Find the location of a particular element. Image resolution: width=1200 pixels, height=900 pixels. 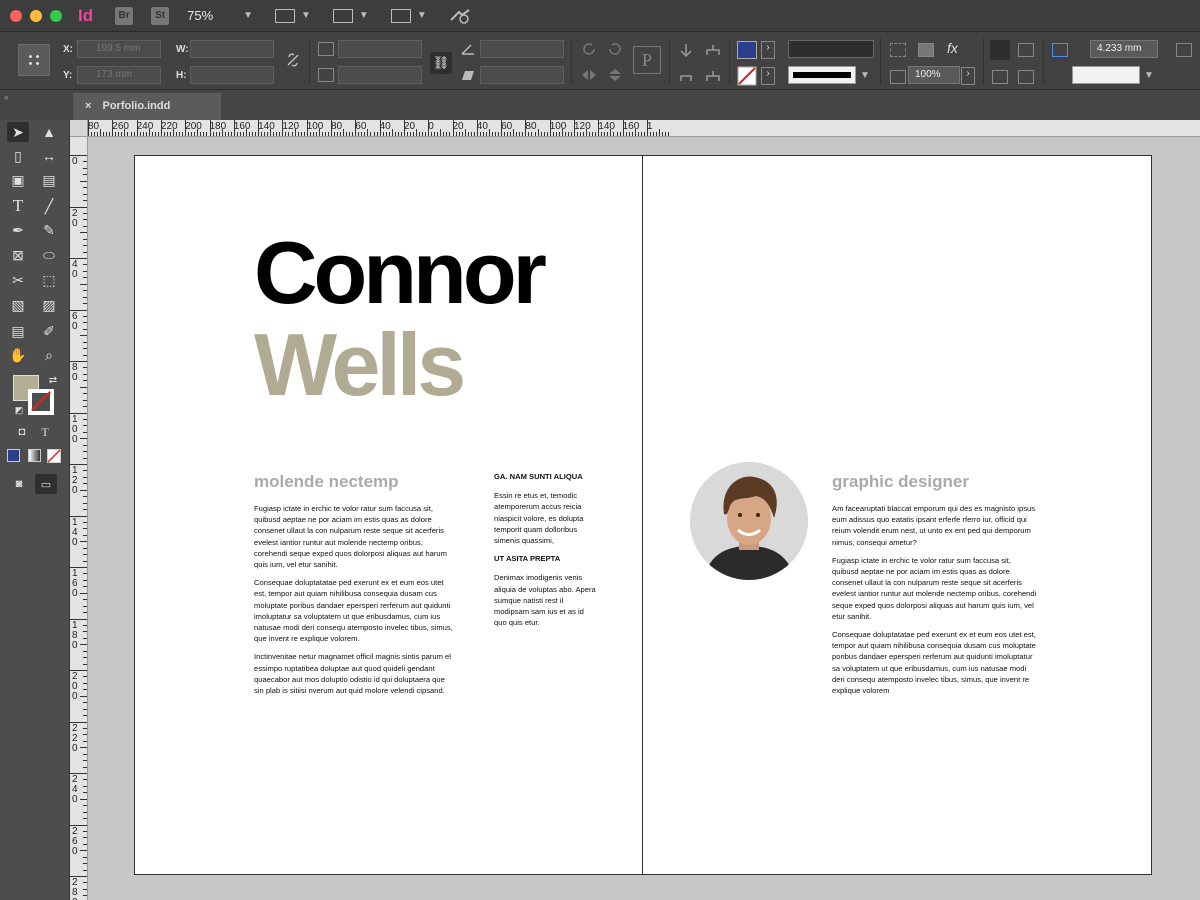

collapse-panel-icon: « is located at coordinates (6, 97).